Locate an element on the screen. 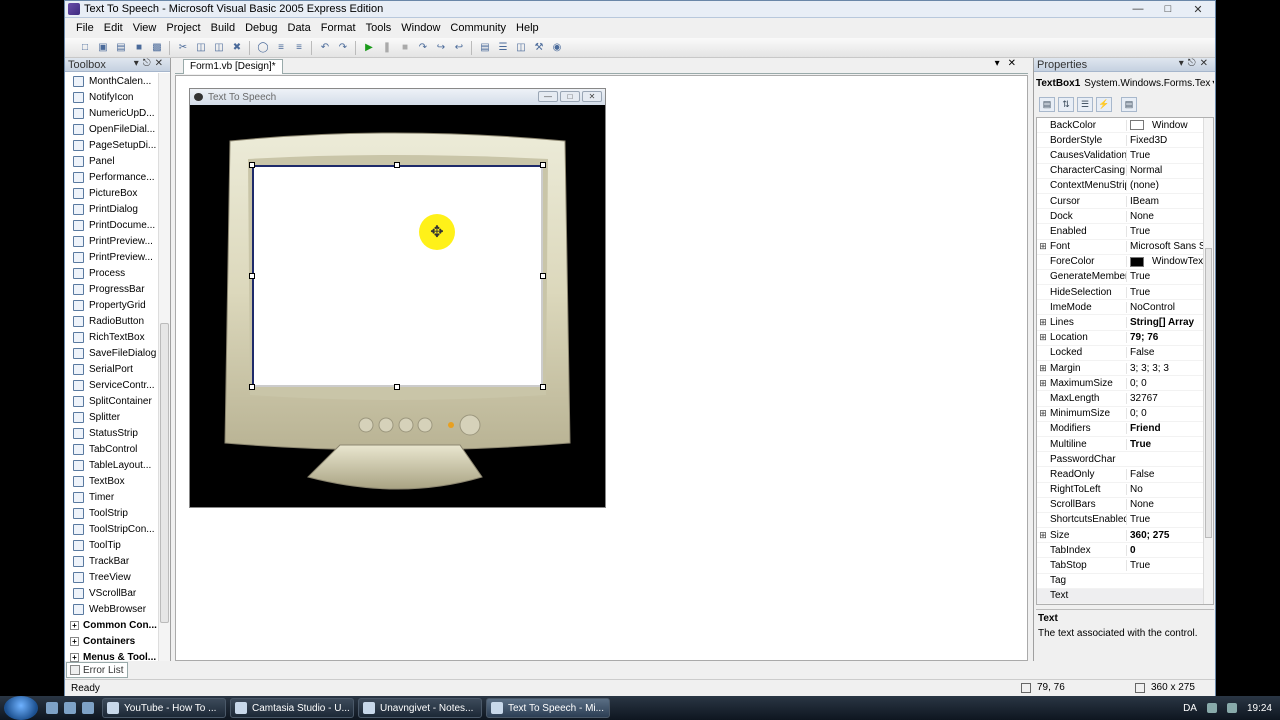  property-row: PasswordChar is located at coordinates (1125, 460).